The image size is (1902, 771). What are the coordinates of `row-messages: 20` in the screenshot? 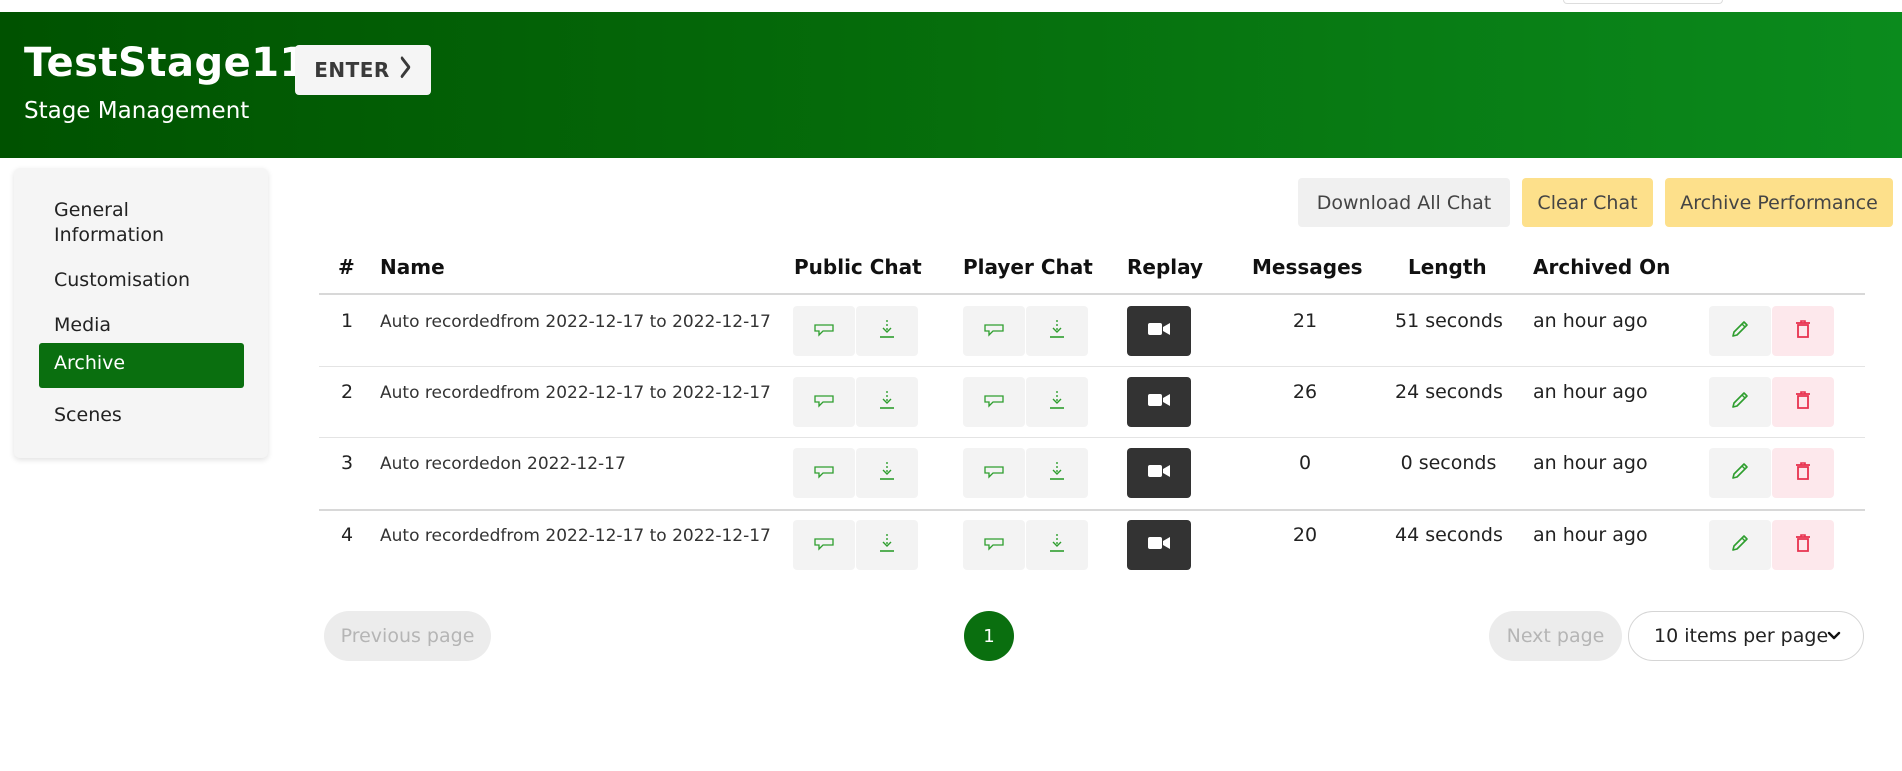 It's located at (1305, 535).